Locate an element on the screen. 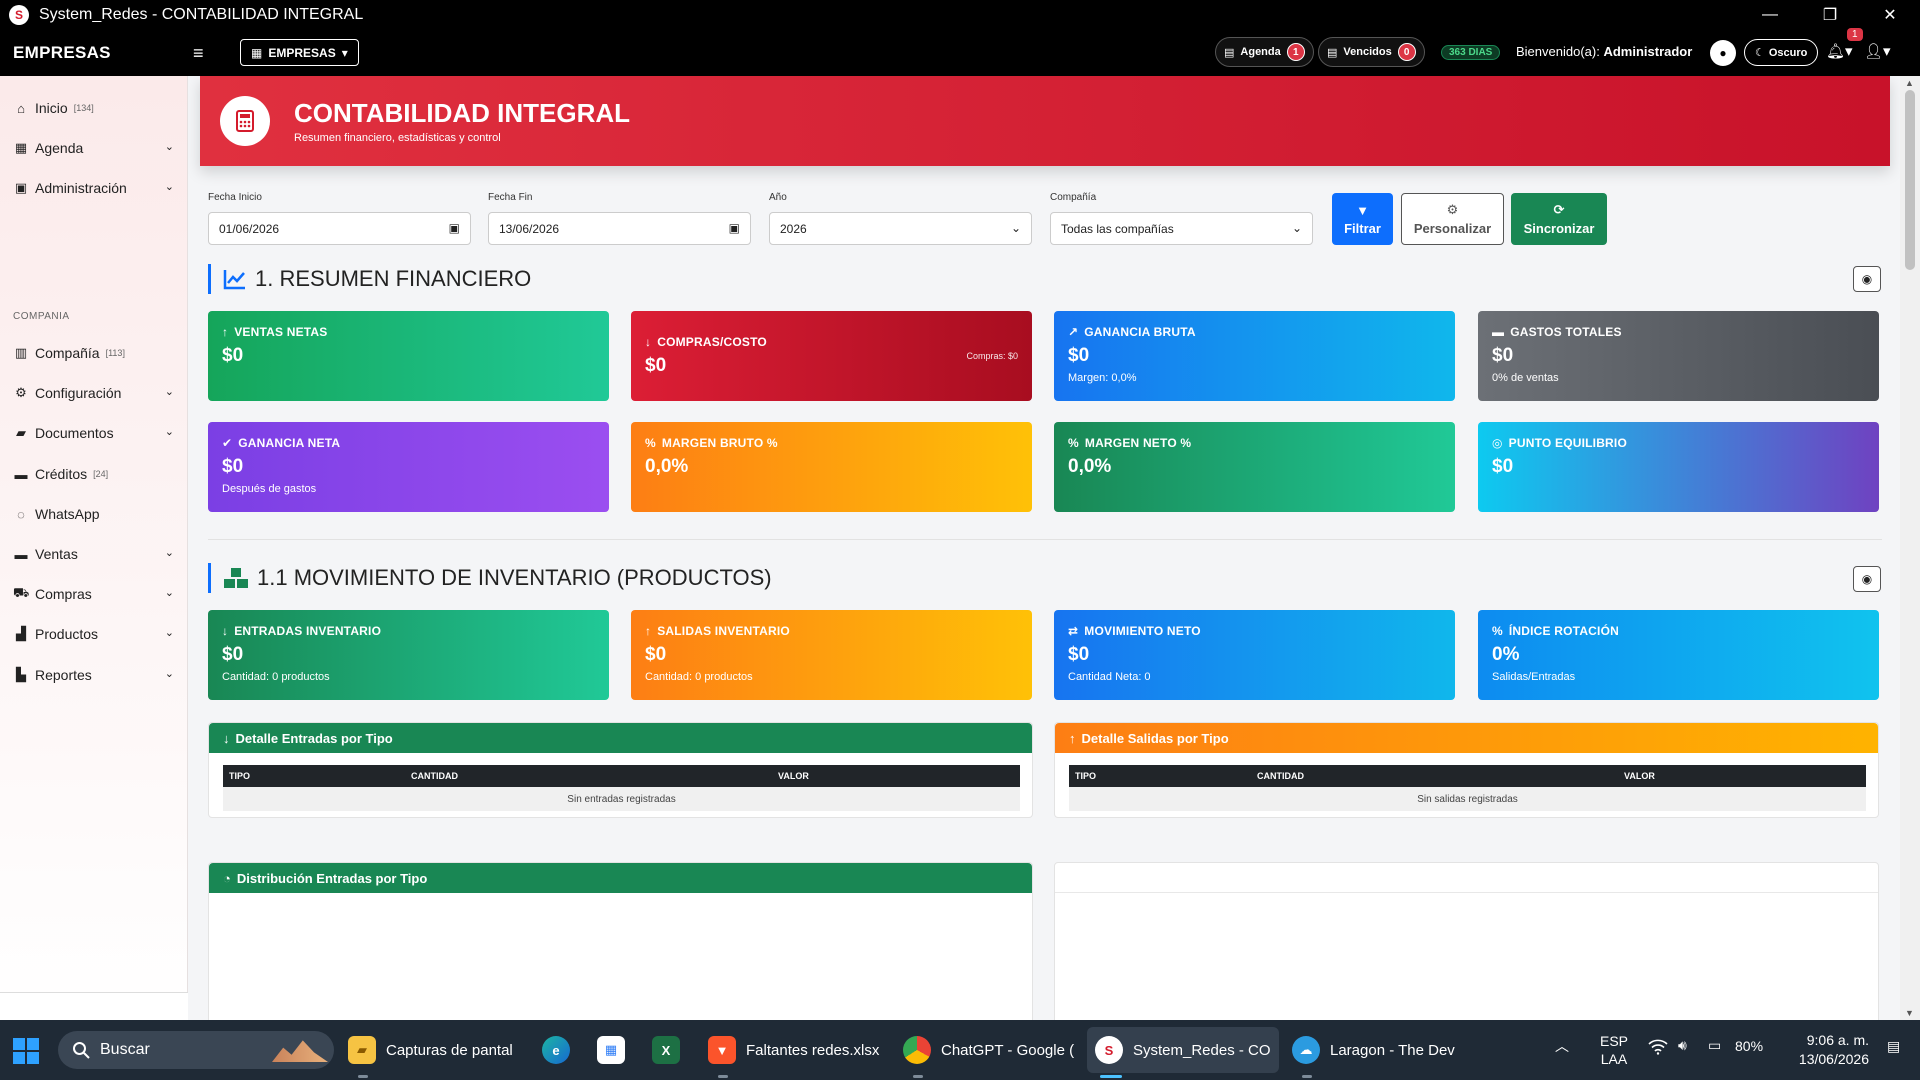 The height and width of the screenshot is (1080, 1920). user-menu-icon: 👤︎▾ is located at coordinates (1877, 51).